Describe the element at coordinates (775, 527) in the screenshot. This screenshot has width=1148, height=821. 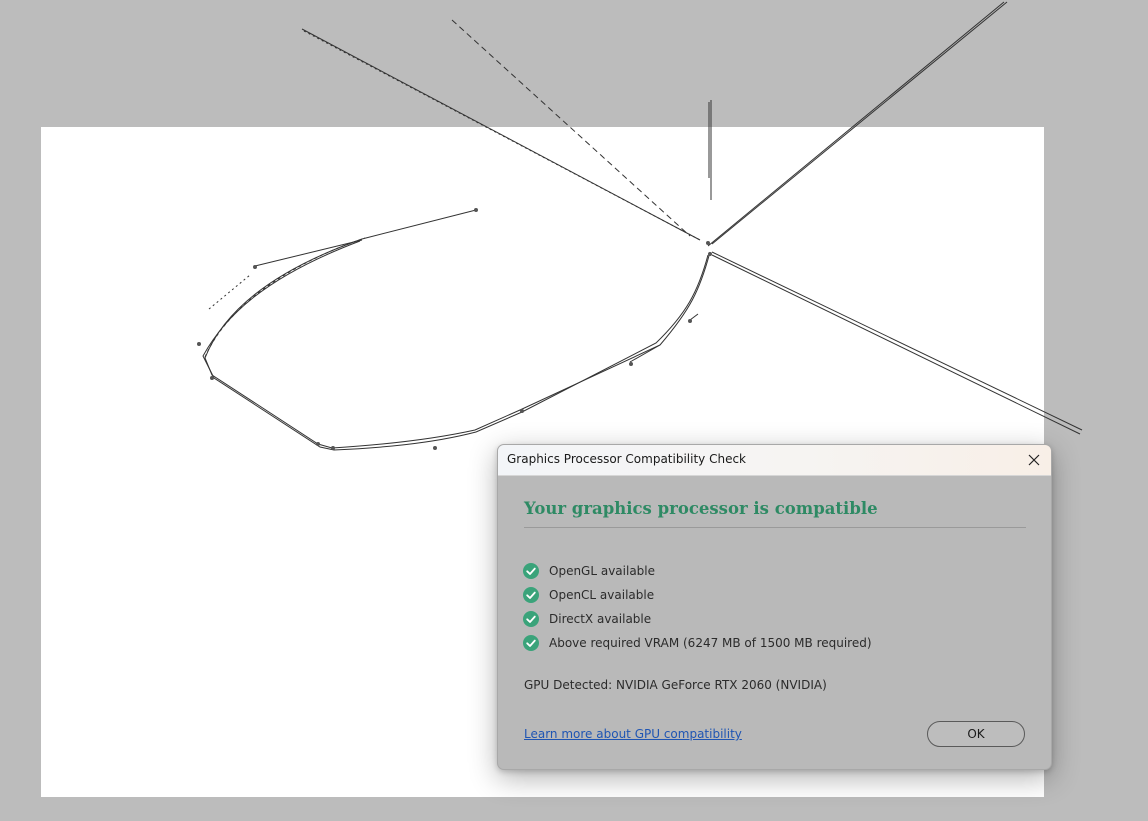
I see `heading-divider` at that location.